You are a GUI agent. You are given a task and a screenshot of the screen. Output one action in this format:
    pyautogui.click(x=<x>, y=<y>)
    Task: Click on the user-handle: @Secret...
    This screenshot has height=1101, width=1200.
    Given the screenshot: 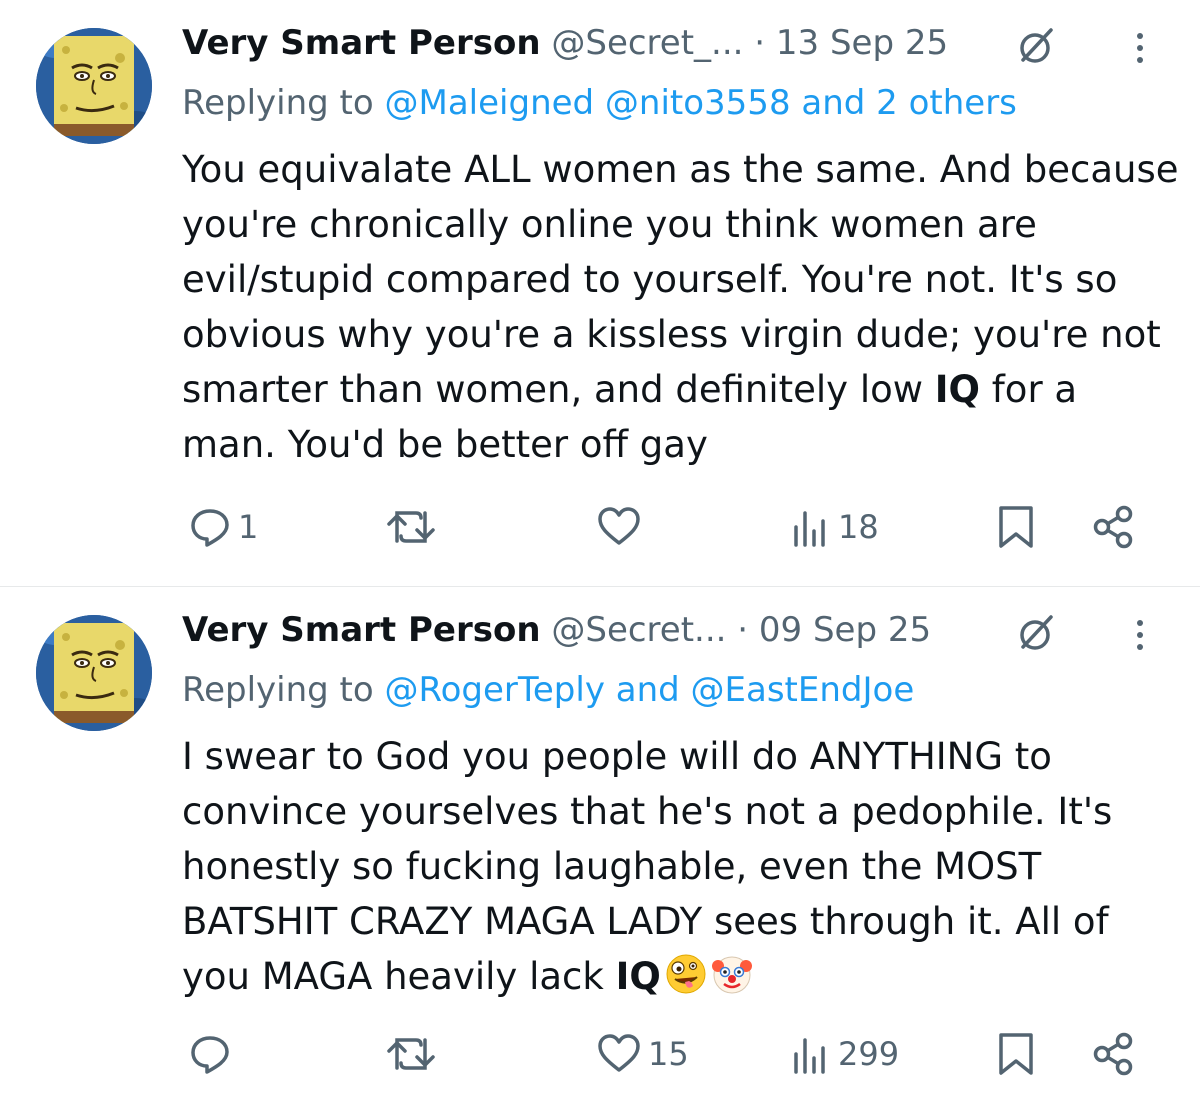 What is the action you would take?
    pyautogui.click(x=638, y=630)
    